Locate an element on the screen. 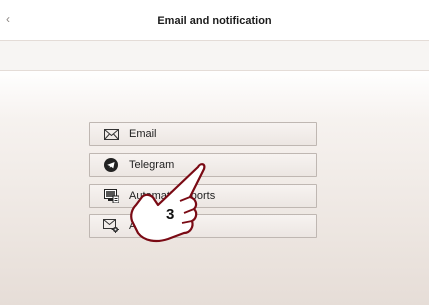  menu-item-label: Email is located at coordinates (143, 134).